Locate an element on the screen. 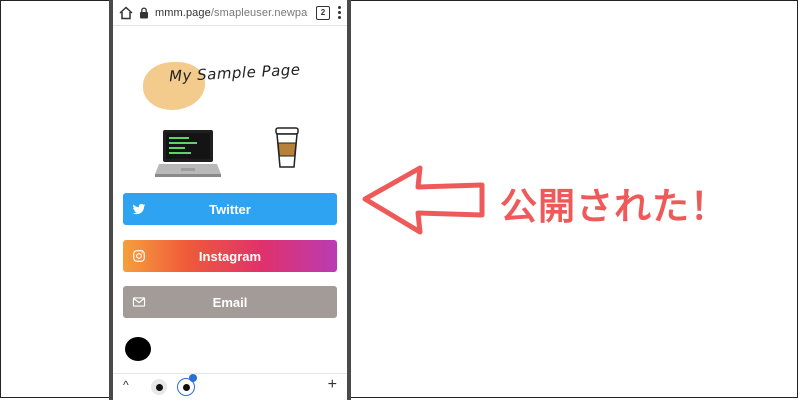 The height and width of the screenshot is (400, 800). twitter-link-label: Twitter is located at coordinates (230, 209).